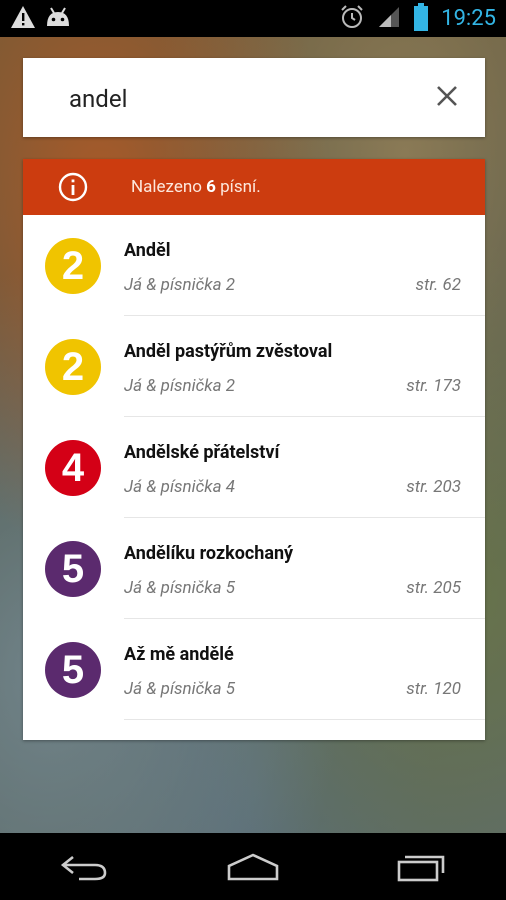 Image resolution: width=506 pixels, height=900 pixels. What do you see at coordinates (352, 19) in the screenshot?
I see `alarm-icon` at bounding box center [352, 19].